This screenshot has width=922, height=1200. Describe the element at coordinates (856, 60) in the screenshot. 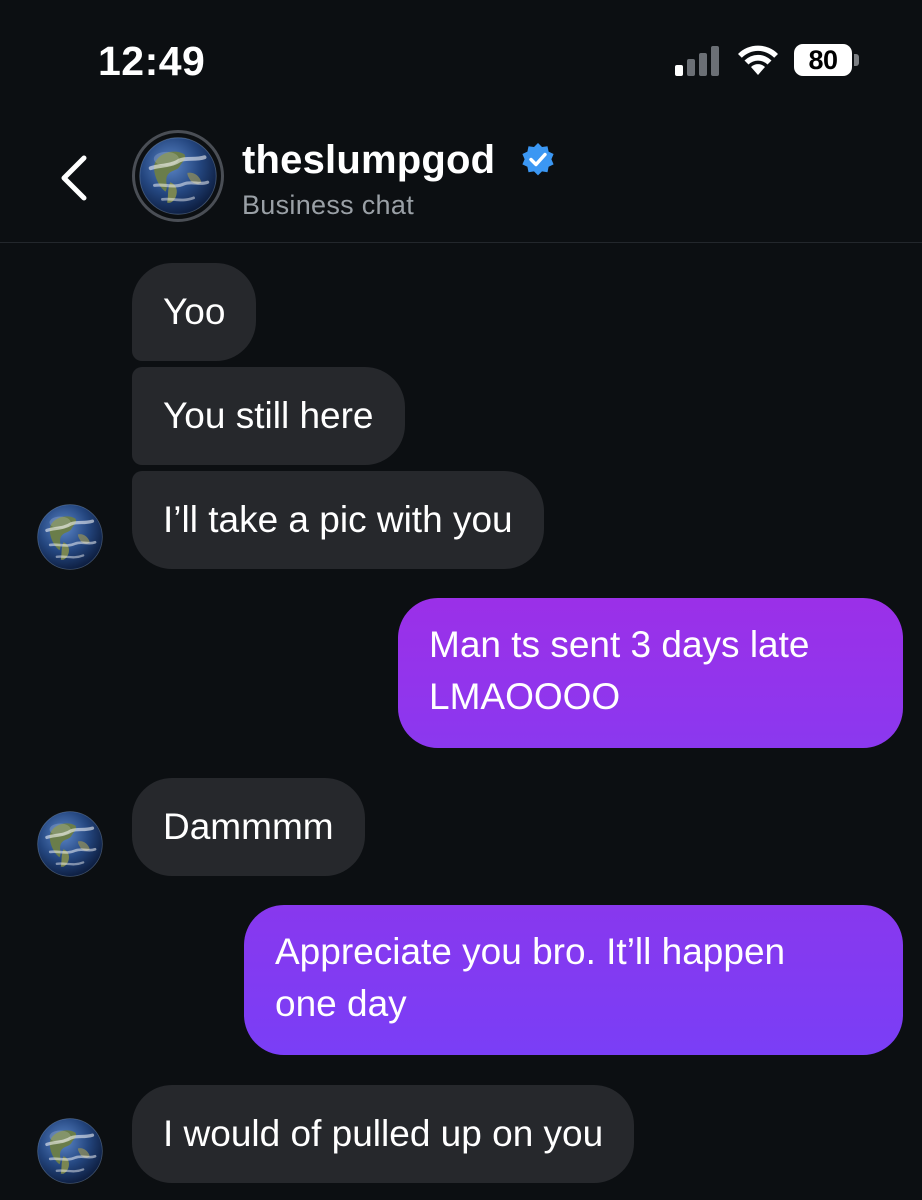

I see `battery-cap` at that location.